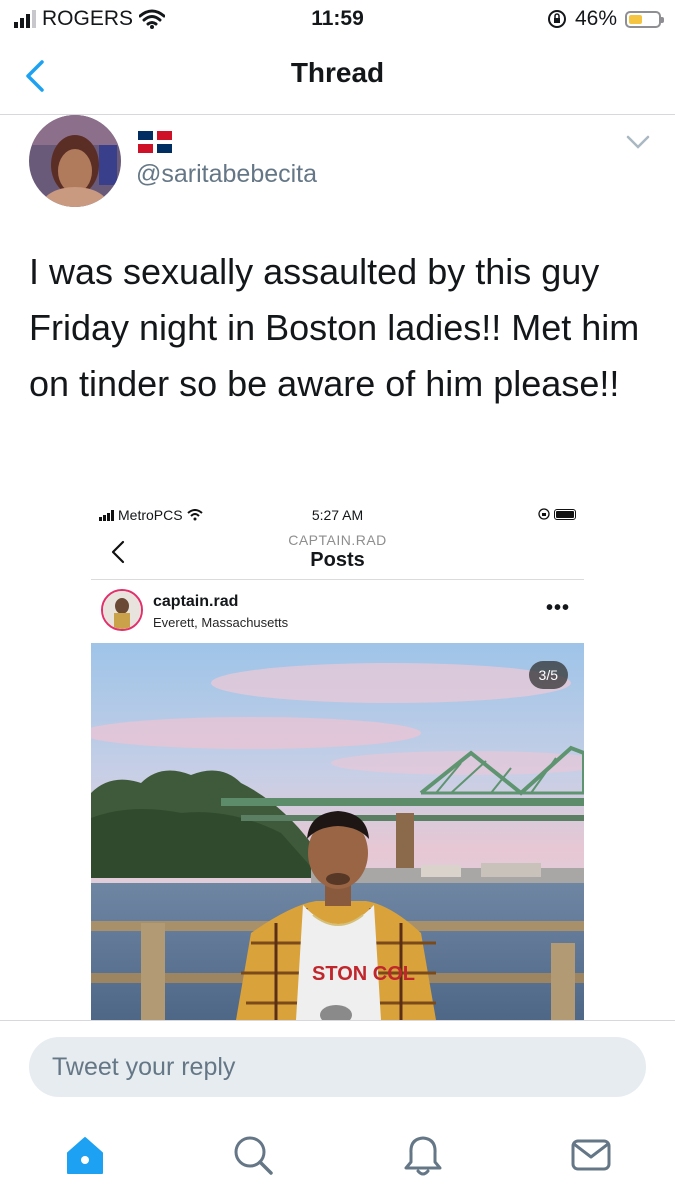 The height and width of the screenshot is (1200, 675). I want to click on flag-icon, so click(155, 142).